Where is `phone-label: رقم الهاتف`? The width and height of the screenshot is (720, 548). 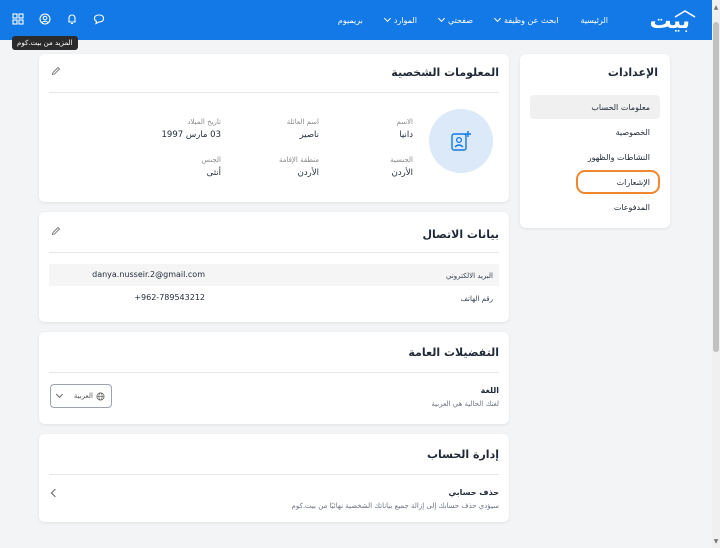
phone-label: رقم الهاتف is located at coordinates (476, 299).